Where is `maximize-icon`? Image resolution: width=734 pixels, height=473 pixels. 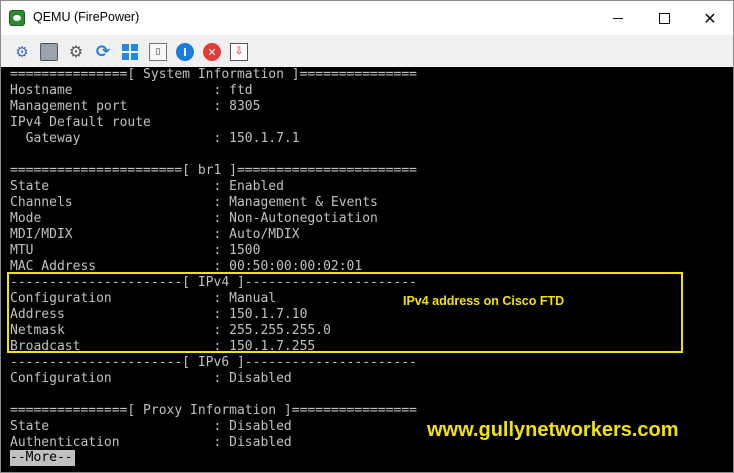 maximize-icon is located at coordinates (664, 18).